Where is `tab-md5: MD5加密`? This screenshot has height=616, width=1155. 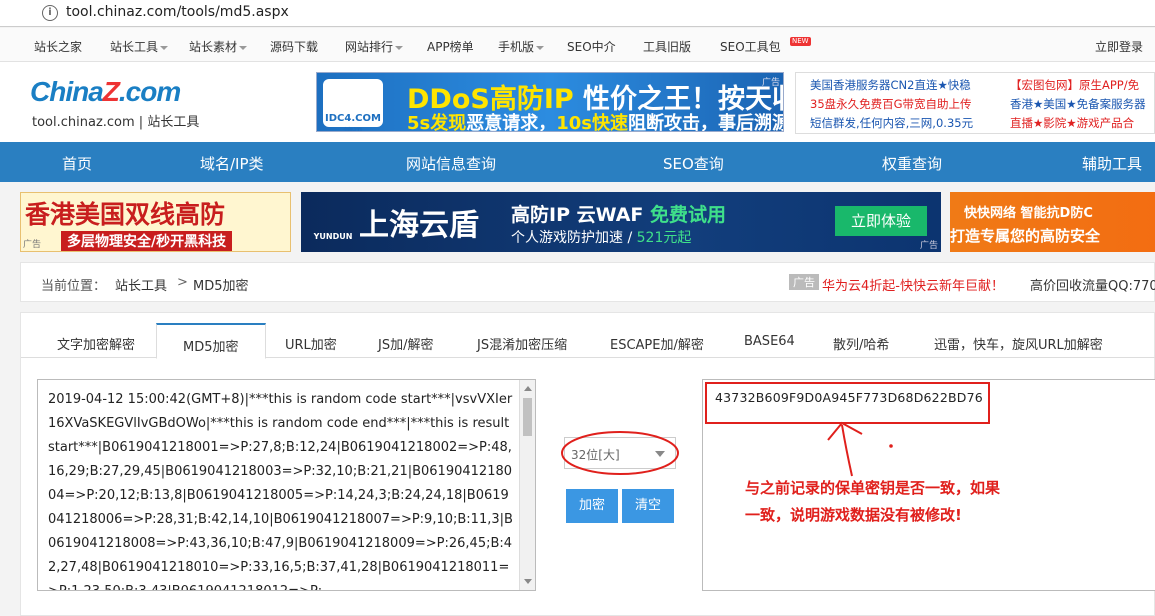 tab-md5: MD5加密 is located at coordinates (211, 341).